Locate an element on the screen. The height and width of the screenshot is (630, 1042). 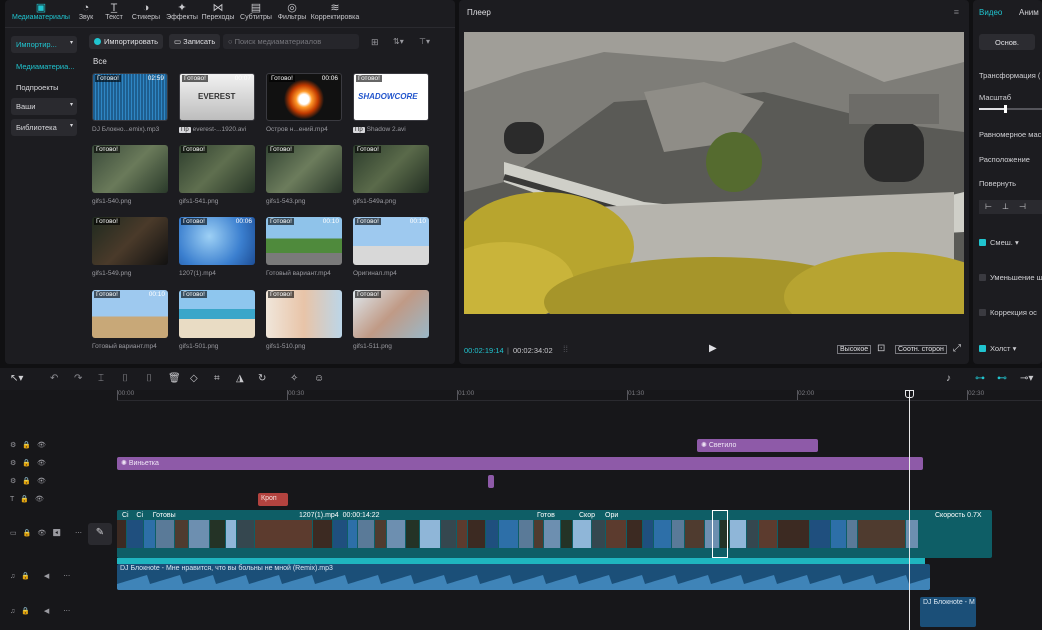
canvas-row: Холст ▾ is located at coordinates (997, 348).